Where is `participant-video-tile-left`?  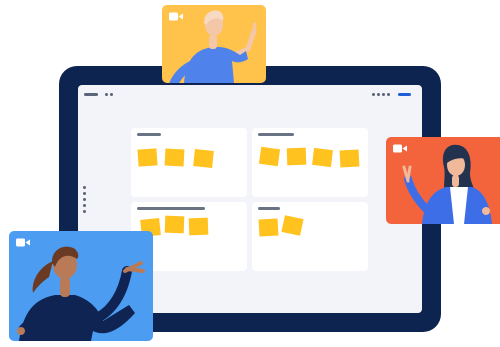
participant-video-tile-left is located at coordinates (81, 286).